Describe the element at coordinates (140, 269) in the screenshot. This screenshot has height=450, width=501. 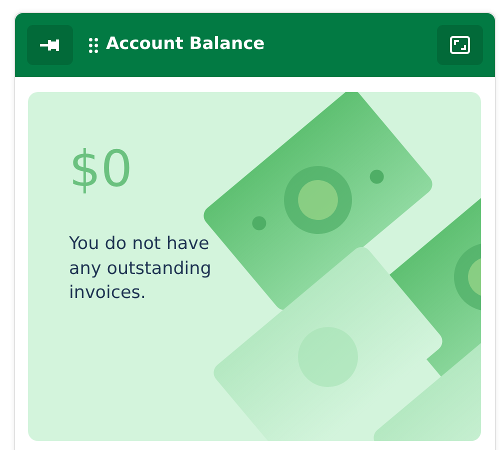
I see `balance-message: You do not have any outstanding invoices.` at that location.